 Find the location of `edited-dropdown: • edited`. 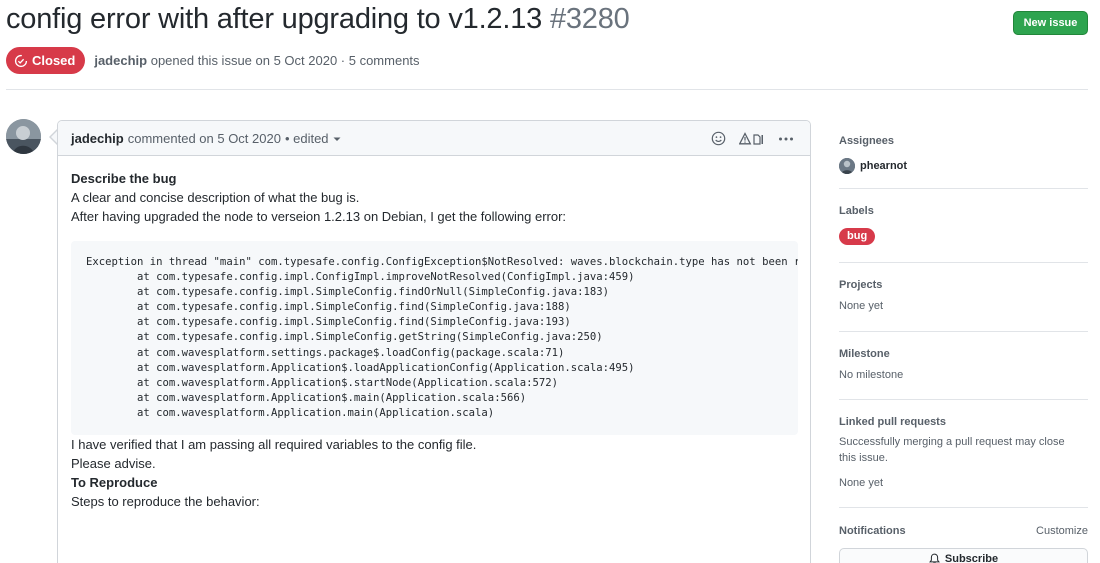

edited-dropdown: • edited is located at coordinates (313, 138).